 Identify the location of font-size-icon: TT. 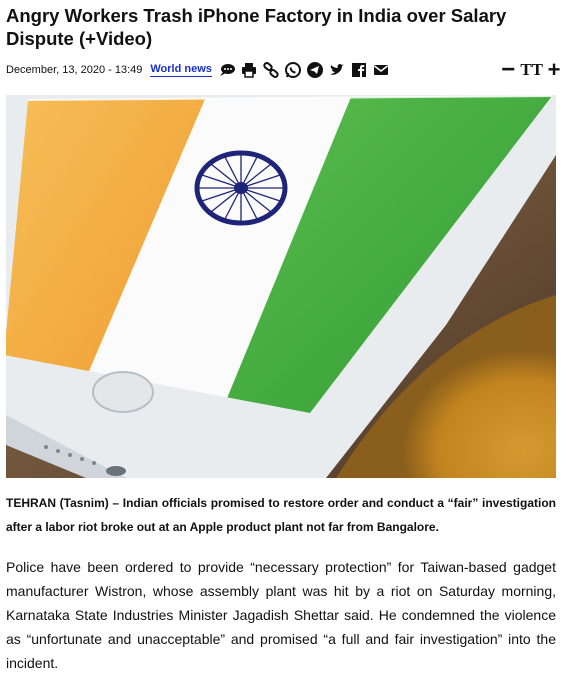
(531, 69).